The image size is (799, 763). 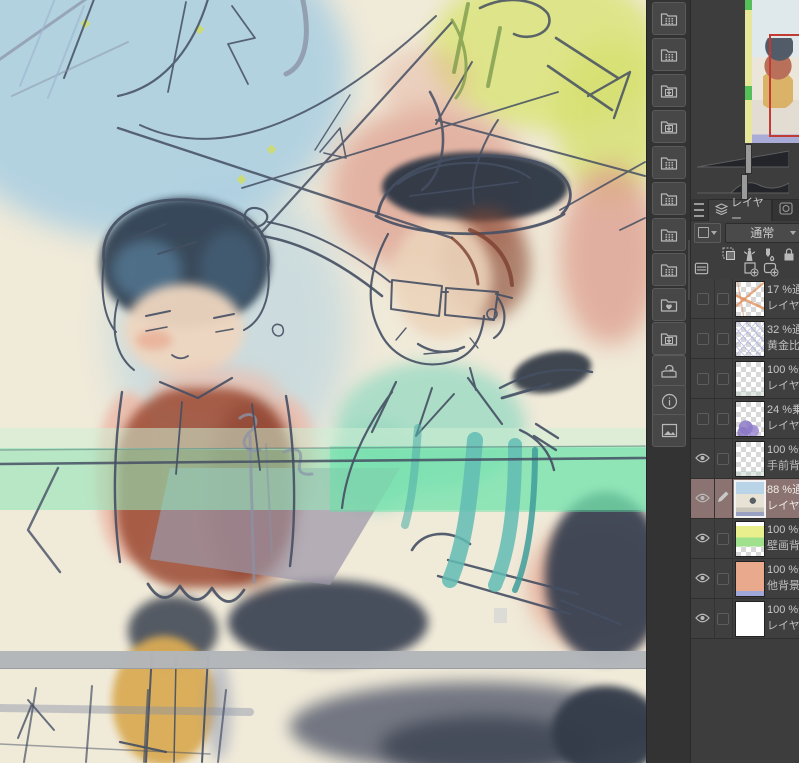 I want to click on zoom-slider: 1, so click(x=745, y=159).